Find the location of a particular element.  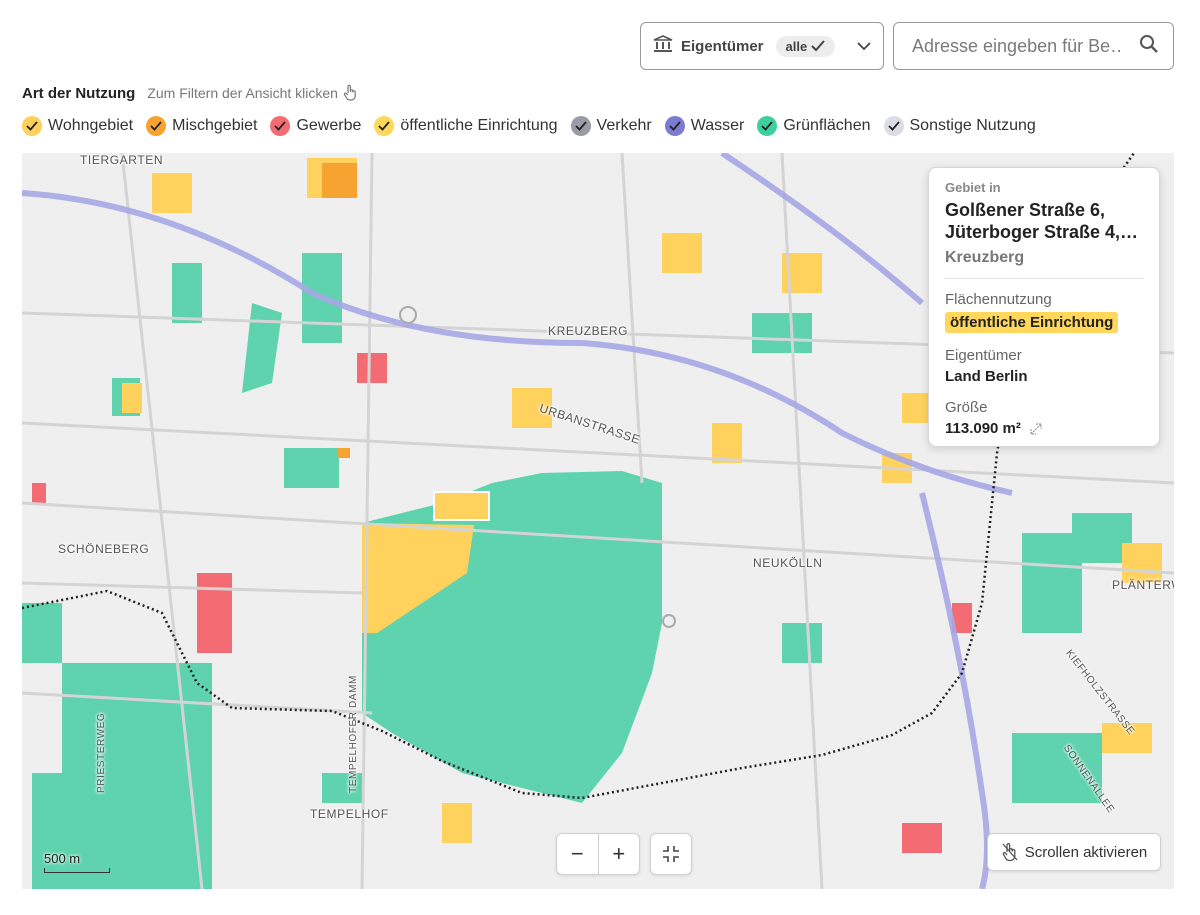

legend-label: Mischgebiet is located at coordinates (215, 125).